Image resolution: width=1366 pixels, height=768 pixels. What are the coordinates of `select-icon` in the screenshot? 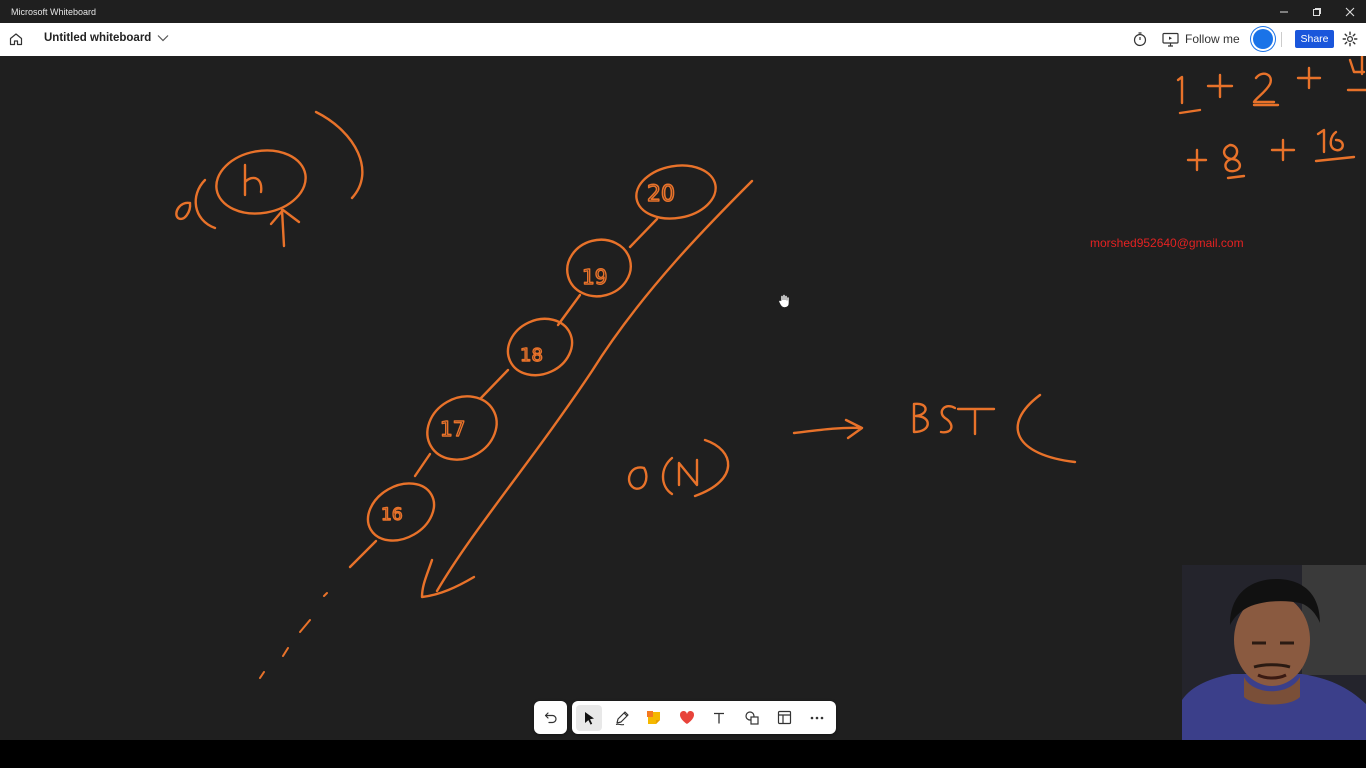 It's located at (589, 718).